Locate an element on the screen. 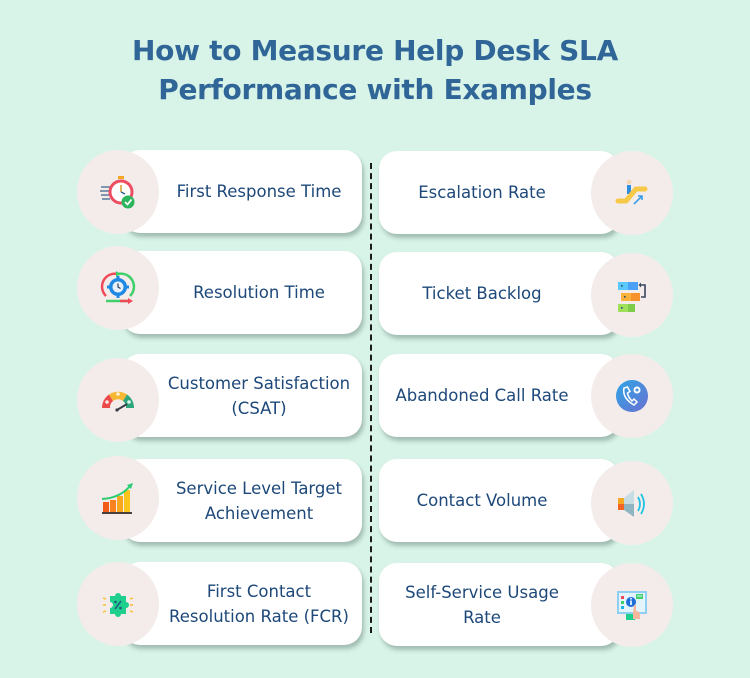 This screenshot has width=750, height=678. metric-label: Ticket Backlog is located at coordinates (482, 293).